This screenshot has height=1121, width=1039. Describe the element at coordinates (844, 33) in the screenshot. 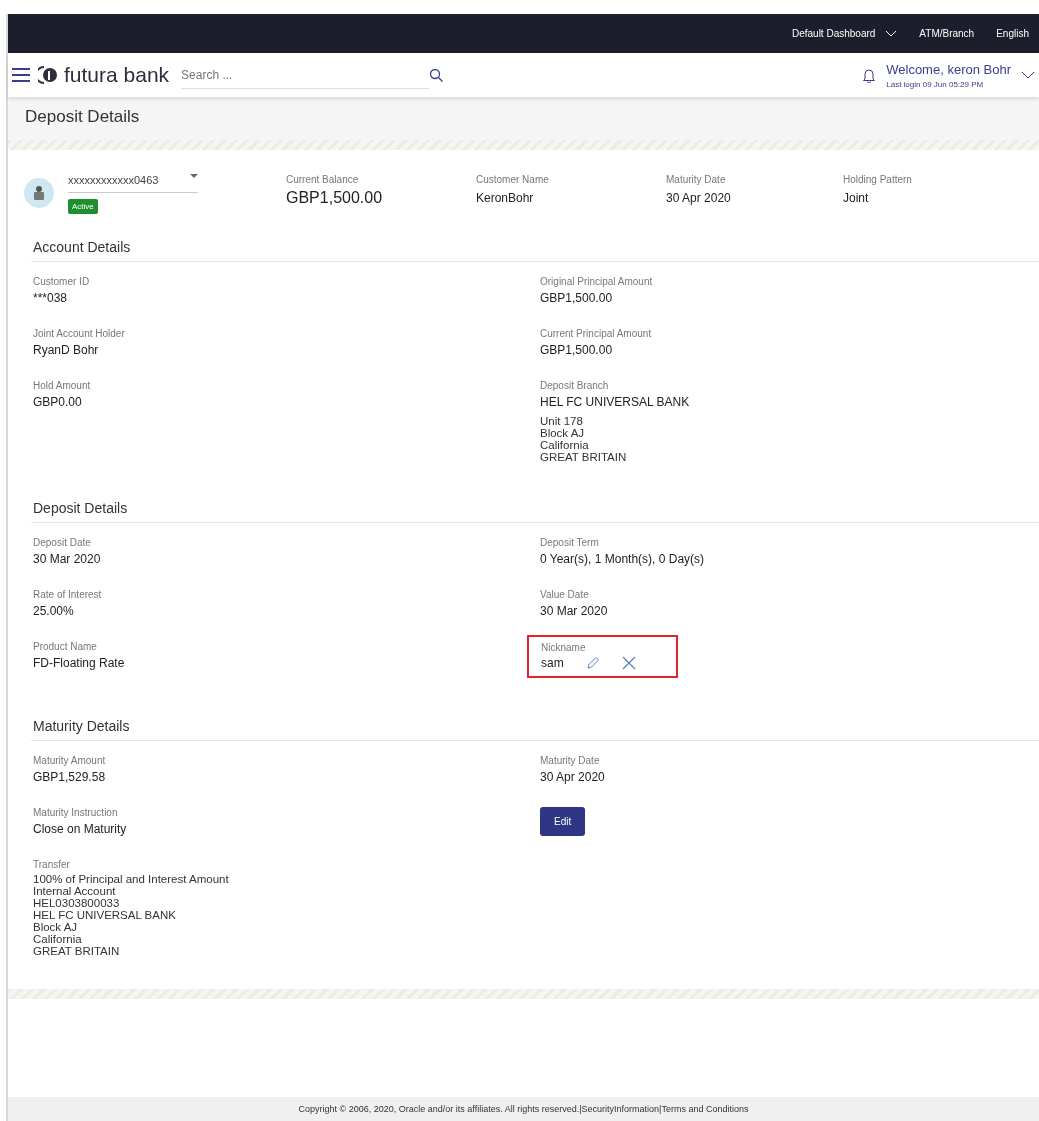

I see `top-bar-link: Default Dashboard` at that location.